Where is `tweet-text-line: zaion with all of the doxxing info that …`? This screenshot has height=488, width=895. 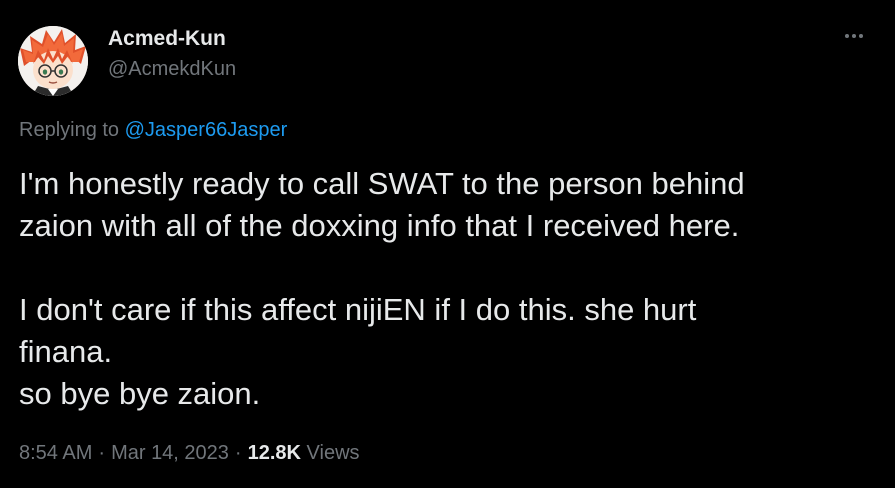
tweet-text-line: zaion with all of the doxxing info that … is located at coordinates (379, 225).